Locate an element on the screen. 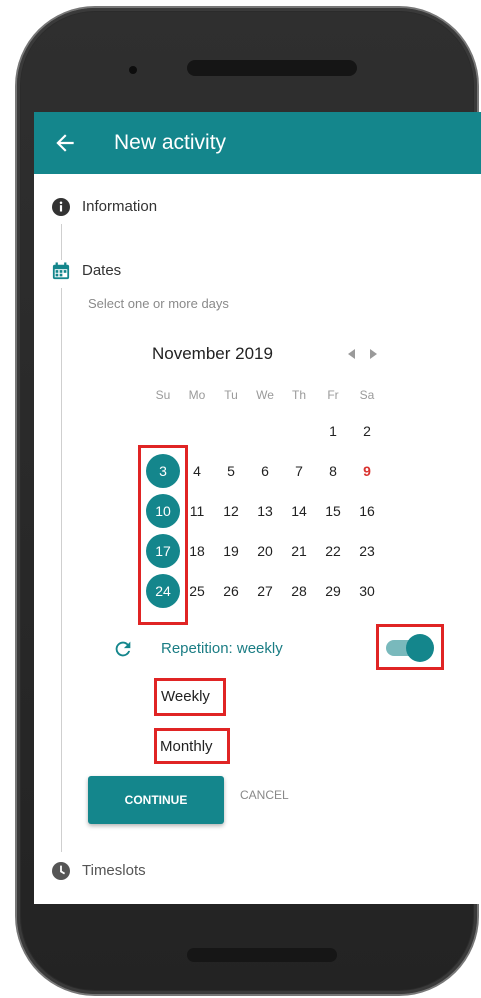 The width and height of the screenshot is (481, 998). app-bar: New activity is located at coordinates (257, 143).